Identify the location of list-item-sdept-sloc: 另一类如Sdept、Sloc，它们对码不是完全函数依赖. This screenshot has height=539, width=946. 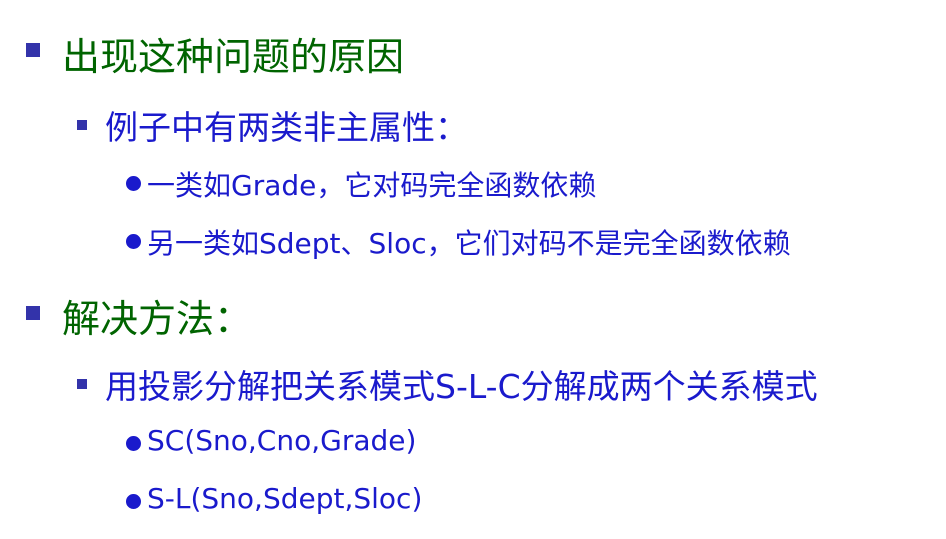
(469, 243).